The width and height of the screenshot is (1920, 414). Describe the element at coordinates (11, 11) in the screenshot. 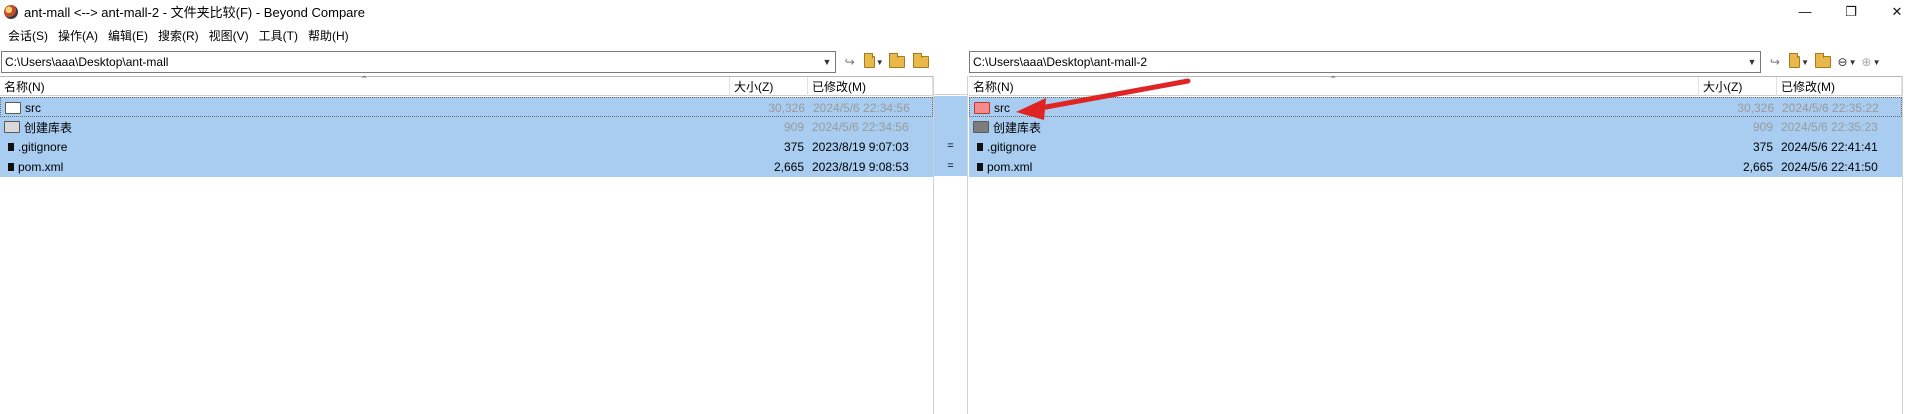

I see `beyond-compare-app-icon` at that location.